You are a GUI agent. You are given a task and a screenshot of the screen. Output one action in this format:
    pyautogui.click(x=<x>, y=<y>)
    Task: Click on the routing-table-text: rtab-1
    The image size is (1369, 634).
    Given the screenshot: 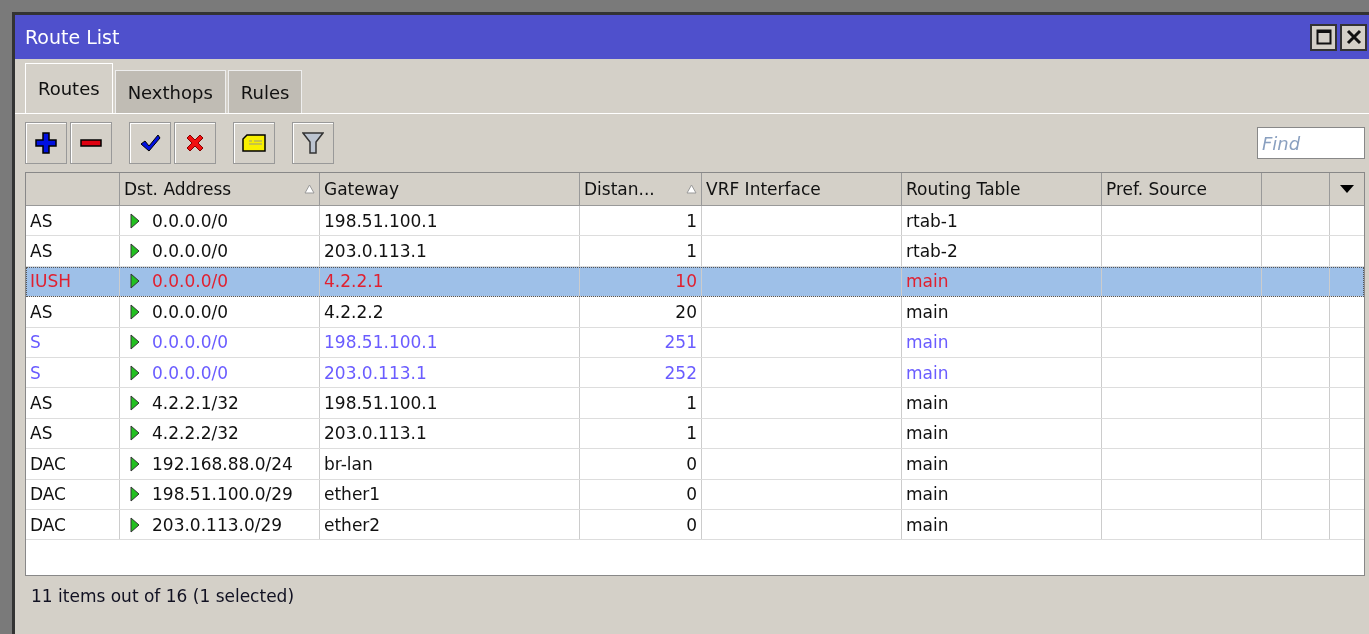 What is the action you would take?
    pyautogui.click(x=932, y=220)
    